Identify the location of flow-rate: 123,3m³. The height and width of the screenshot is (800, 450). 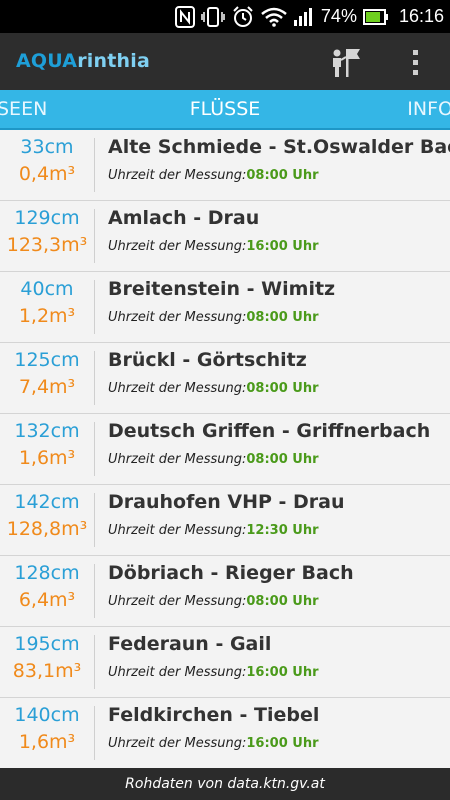
(47, 245).